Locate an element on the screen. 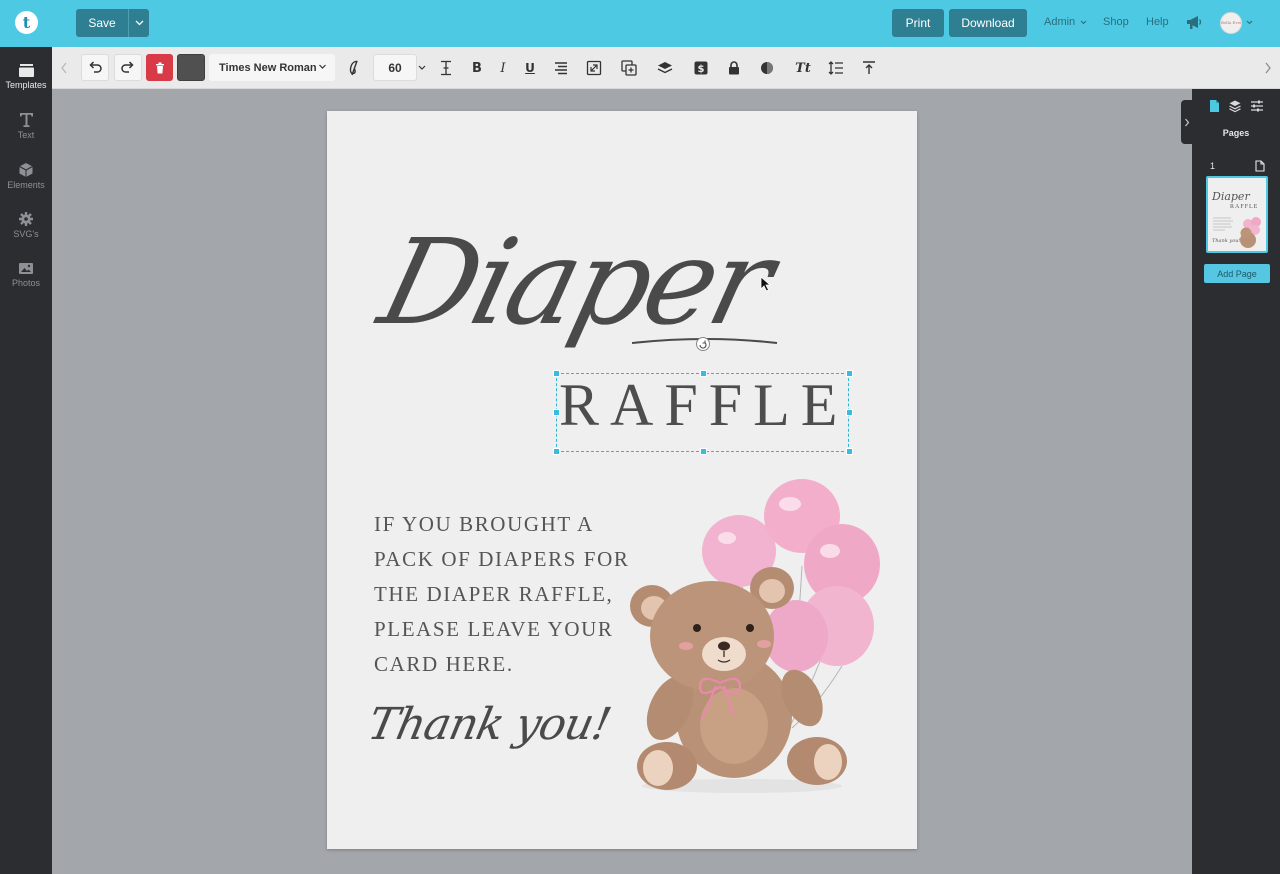 The height and width of the screenshot is (874, 1280). sidebar-item-templates: Templates is located at coordinates (26, 76).